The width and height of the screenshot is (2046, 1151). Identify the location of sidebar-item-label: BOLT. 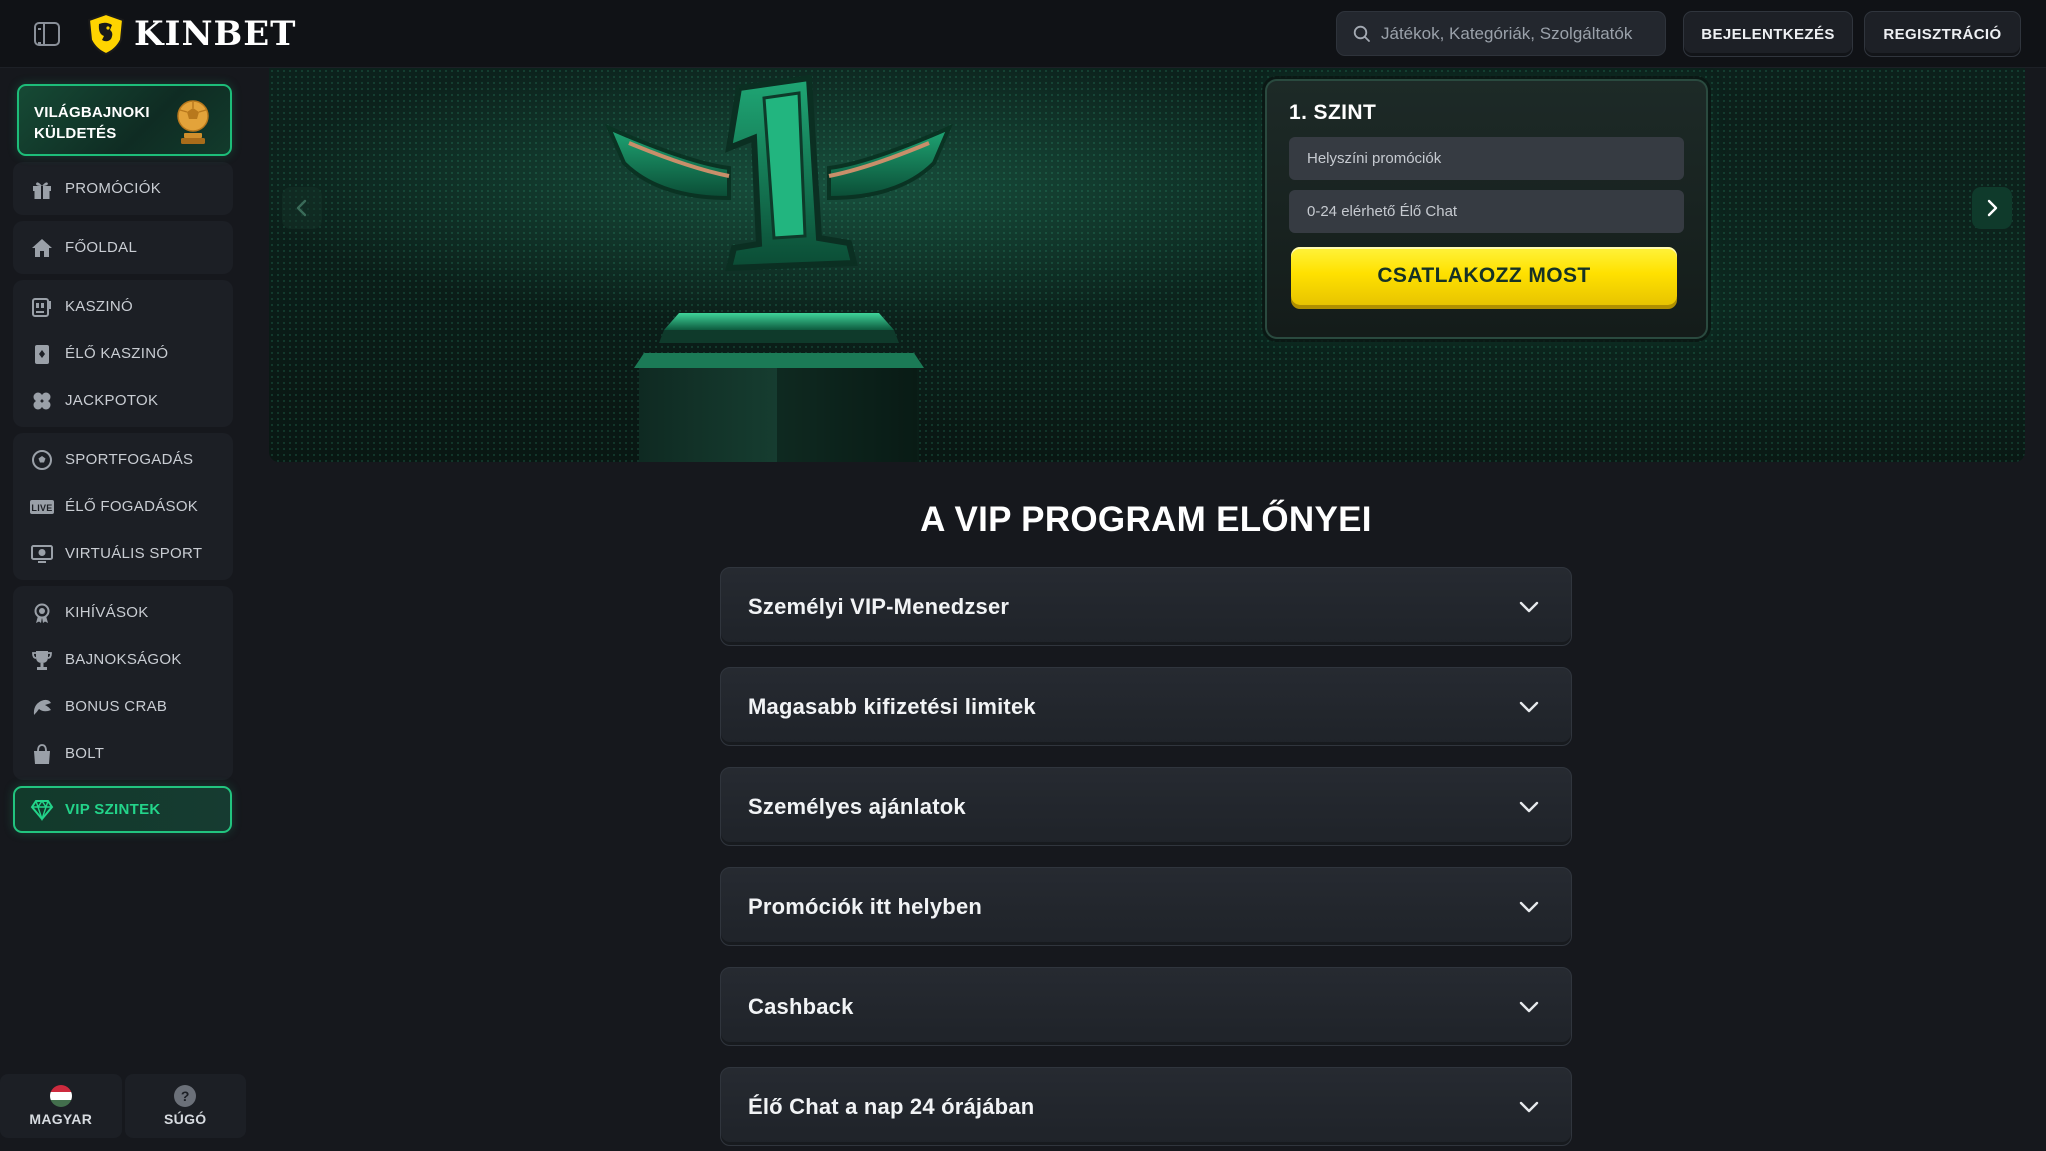
(85, 753).